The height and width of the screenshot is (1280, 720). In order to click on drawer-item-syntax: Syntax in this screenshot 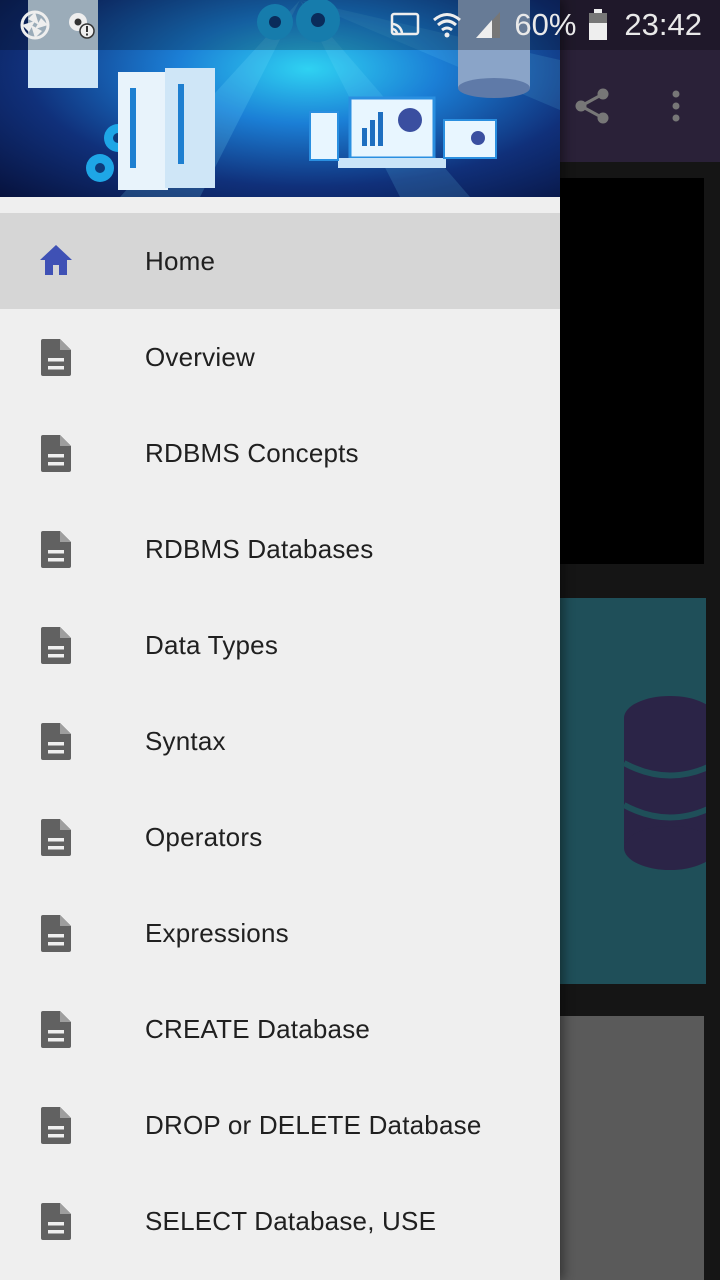, I will do `click(280, 741)`.